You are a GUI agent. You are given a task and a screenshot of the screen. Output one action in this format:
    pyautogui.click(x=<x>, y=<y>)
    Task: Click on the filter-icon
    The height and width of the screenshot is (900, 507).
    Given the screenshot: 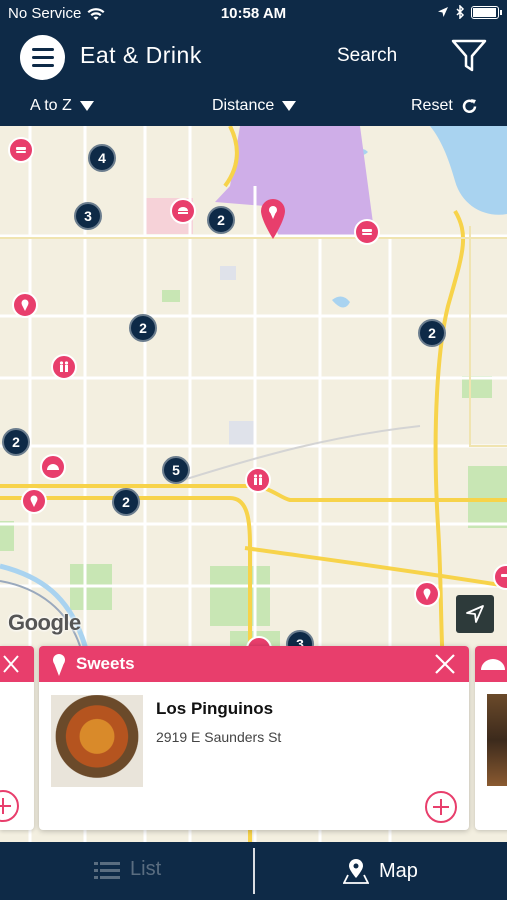 What is the action you would take?
    pyautogui.click(x=469, y=56)
    